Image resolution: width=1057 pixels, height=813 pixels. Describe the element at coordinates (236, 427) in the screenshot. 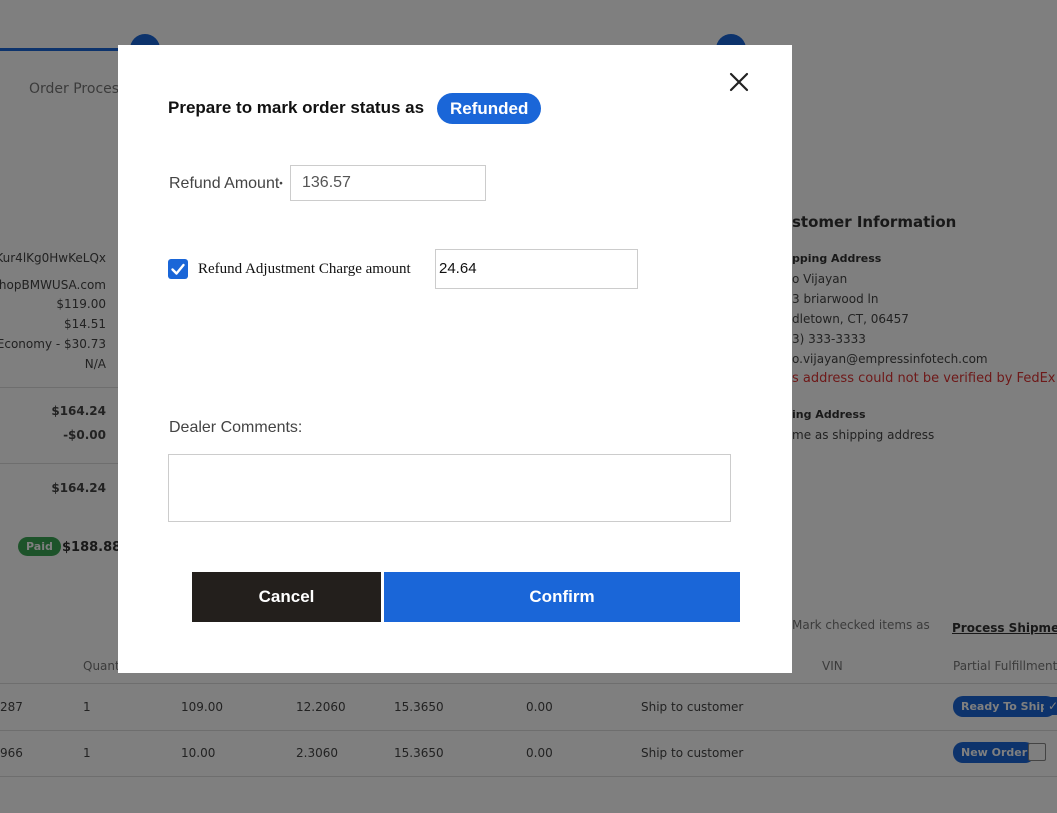

I see `dealer-comments-label: Dealer Comments:` at that location.